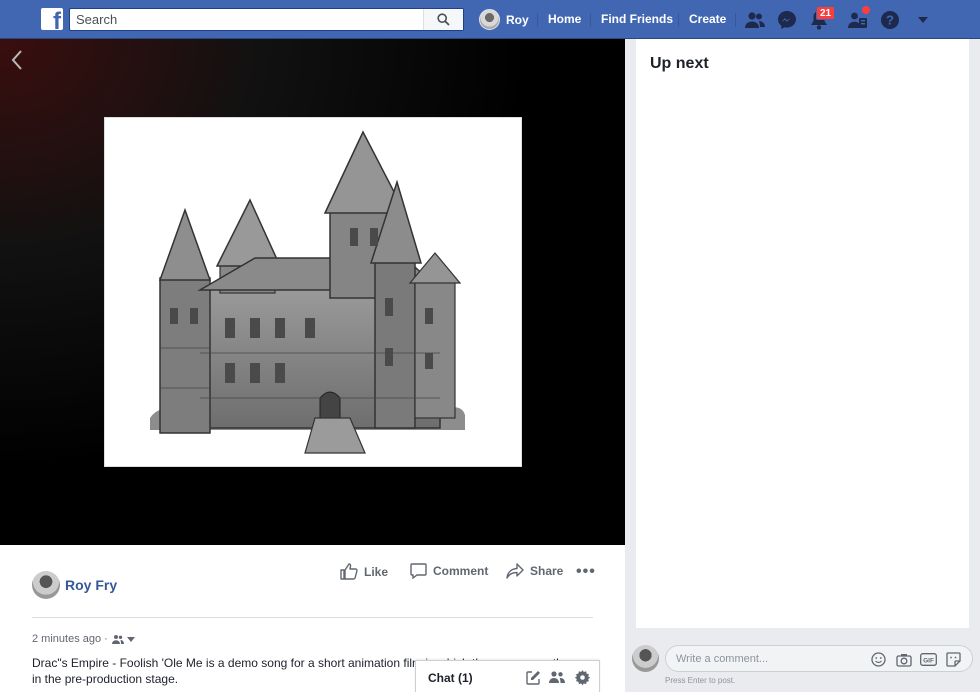  Describe the element at coordinates (771, 659) in the screenshot. I see `comment-input` at that location.